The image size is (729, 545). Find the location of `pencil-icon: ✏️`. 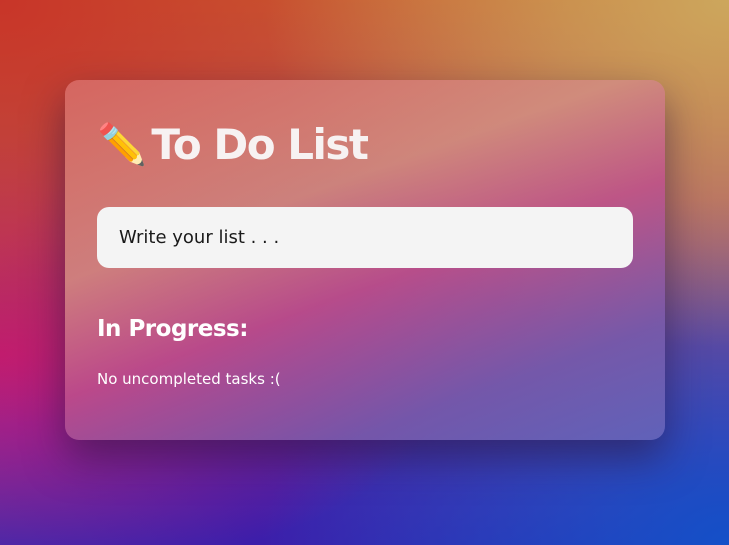

pencil-icon: ✏️ is located at coordinates (122, 145).